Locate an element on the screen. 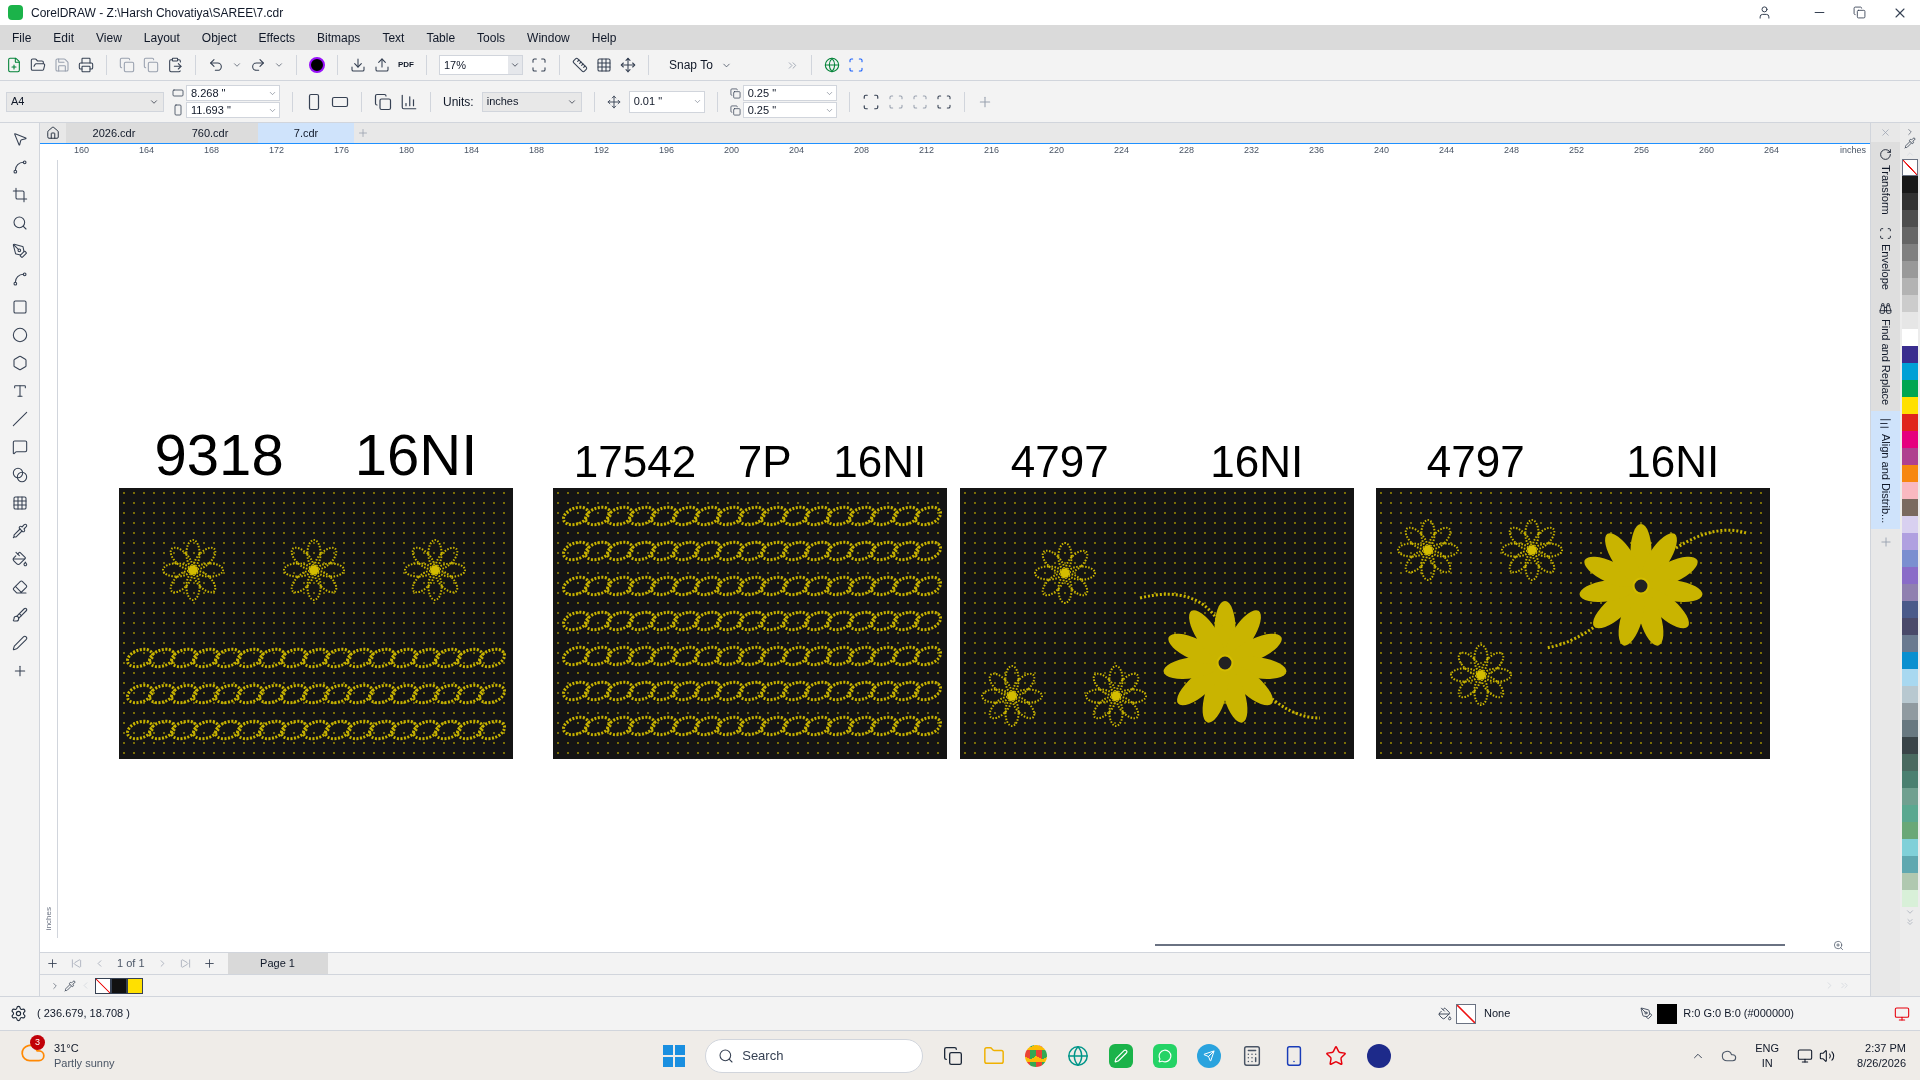 The image size is (1920, 1080). duplicate-x-field: 0.25 " is located at coordinates (789, 93).